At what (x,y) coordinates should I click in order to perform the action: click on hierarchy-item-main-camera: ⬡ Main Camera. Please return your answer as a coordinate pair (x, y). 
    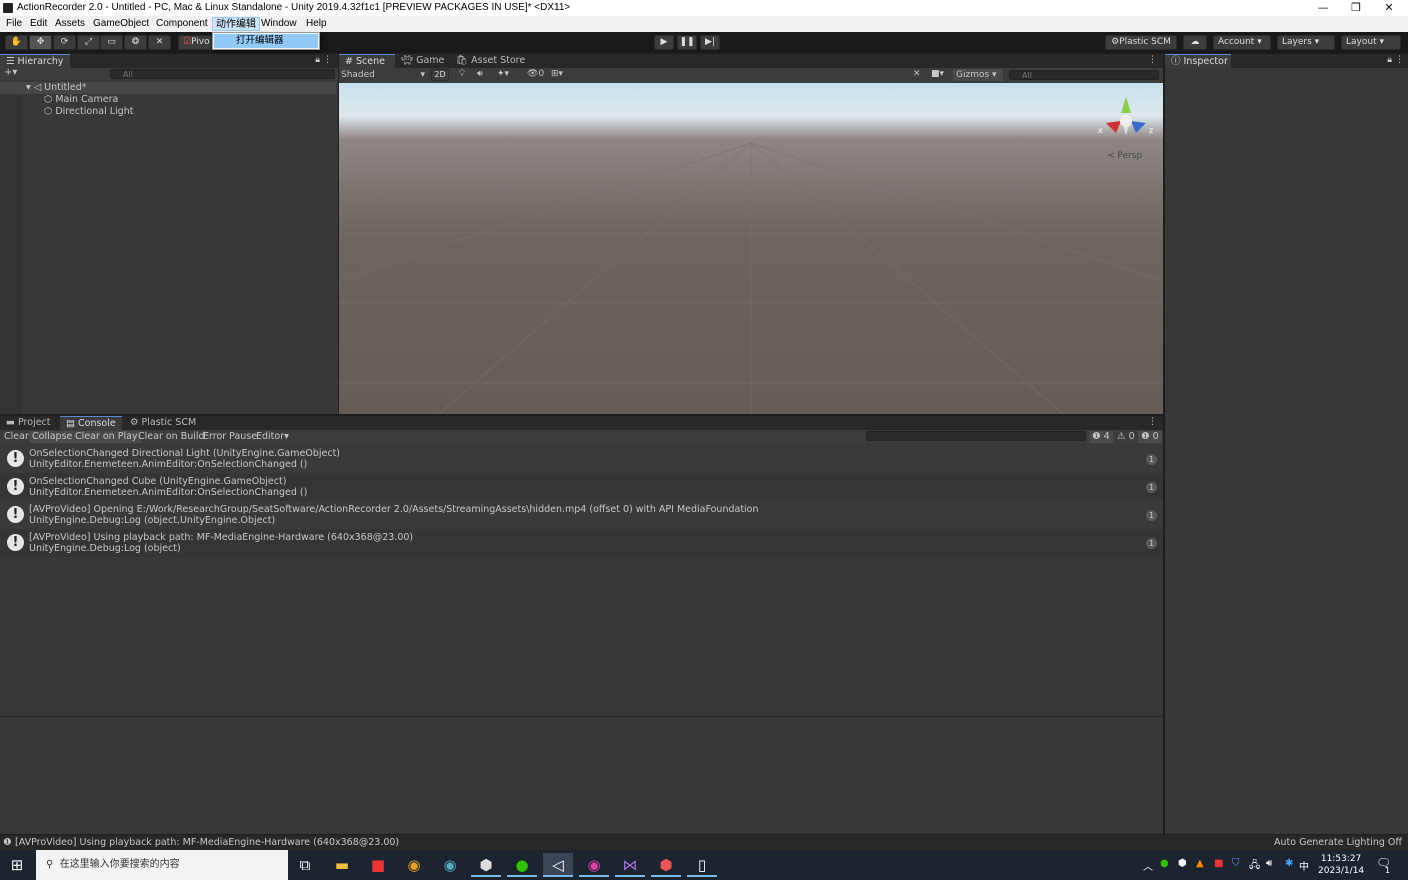
    Looking at the image, I should click on (168, 100).